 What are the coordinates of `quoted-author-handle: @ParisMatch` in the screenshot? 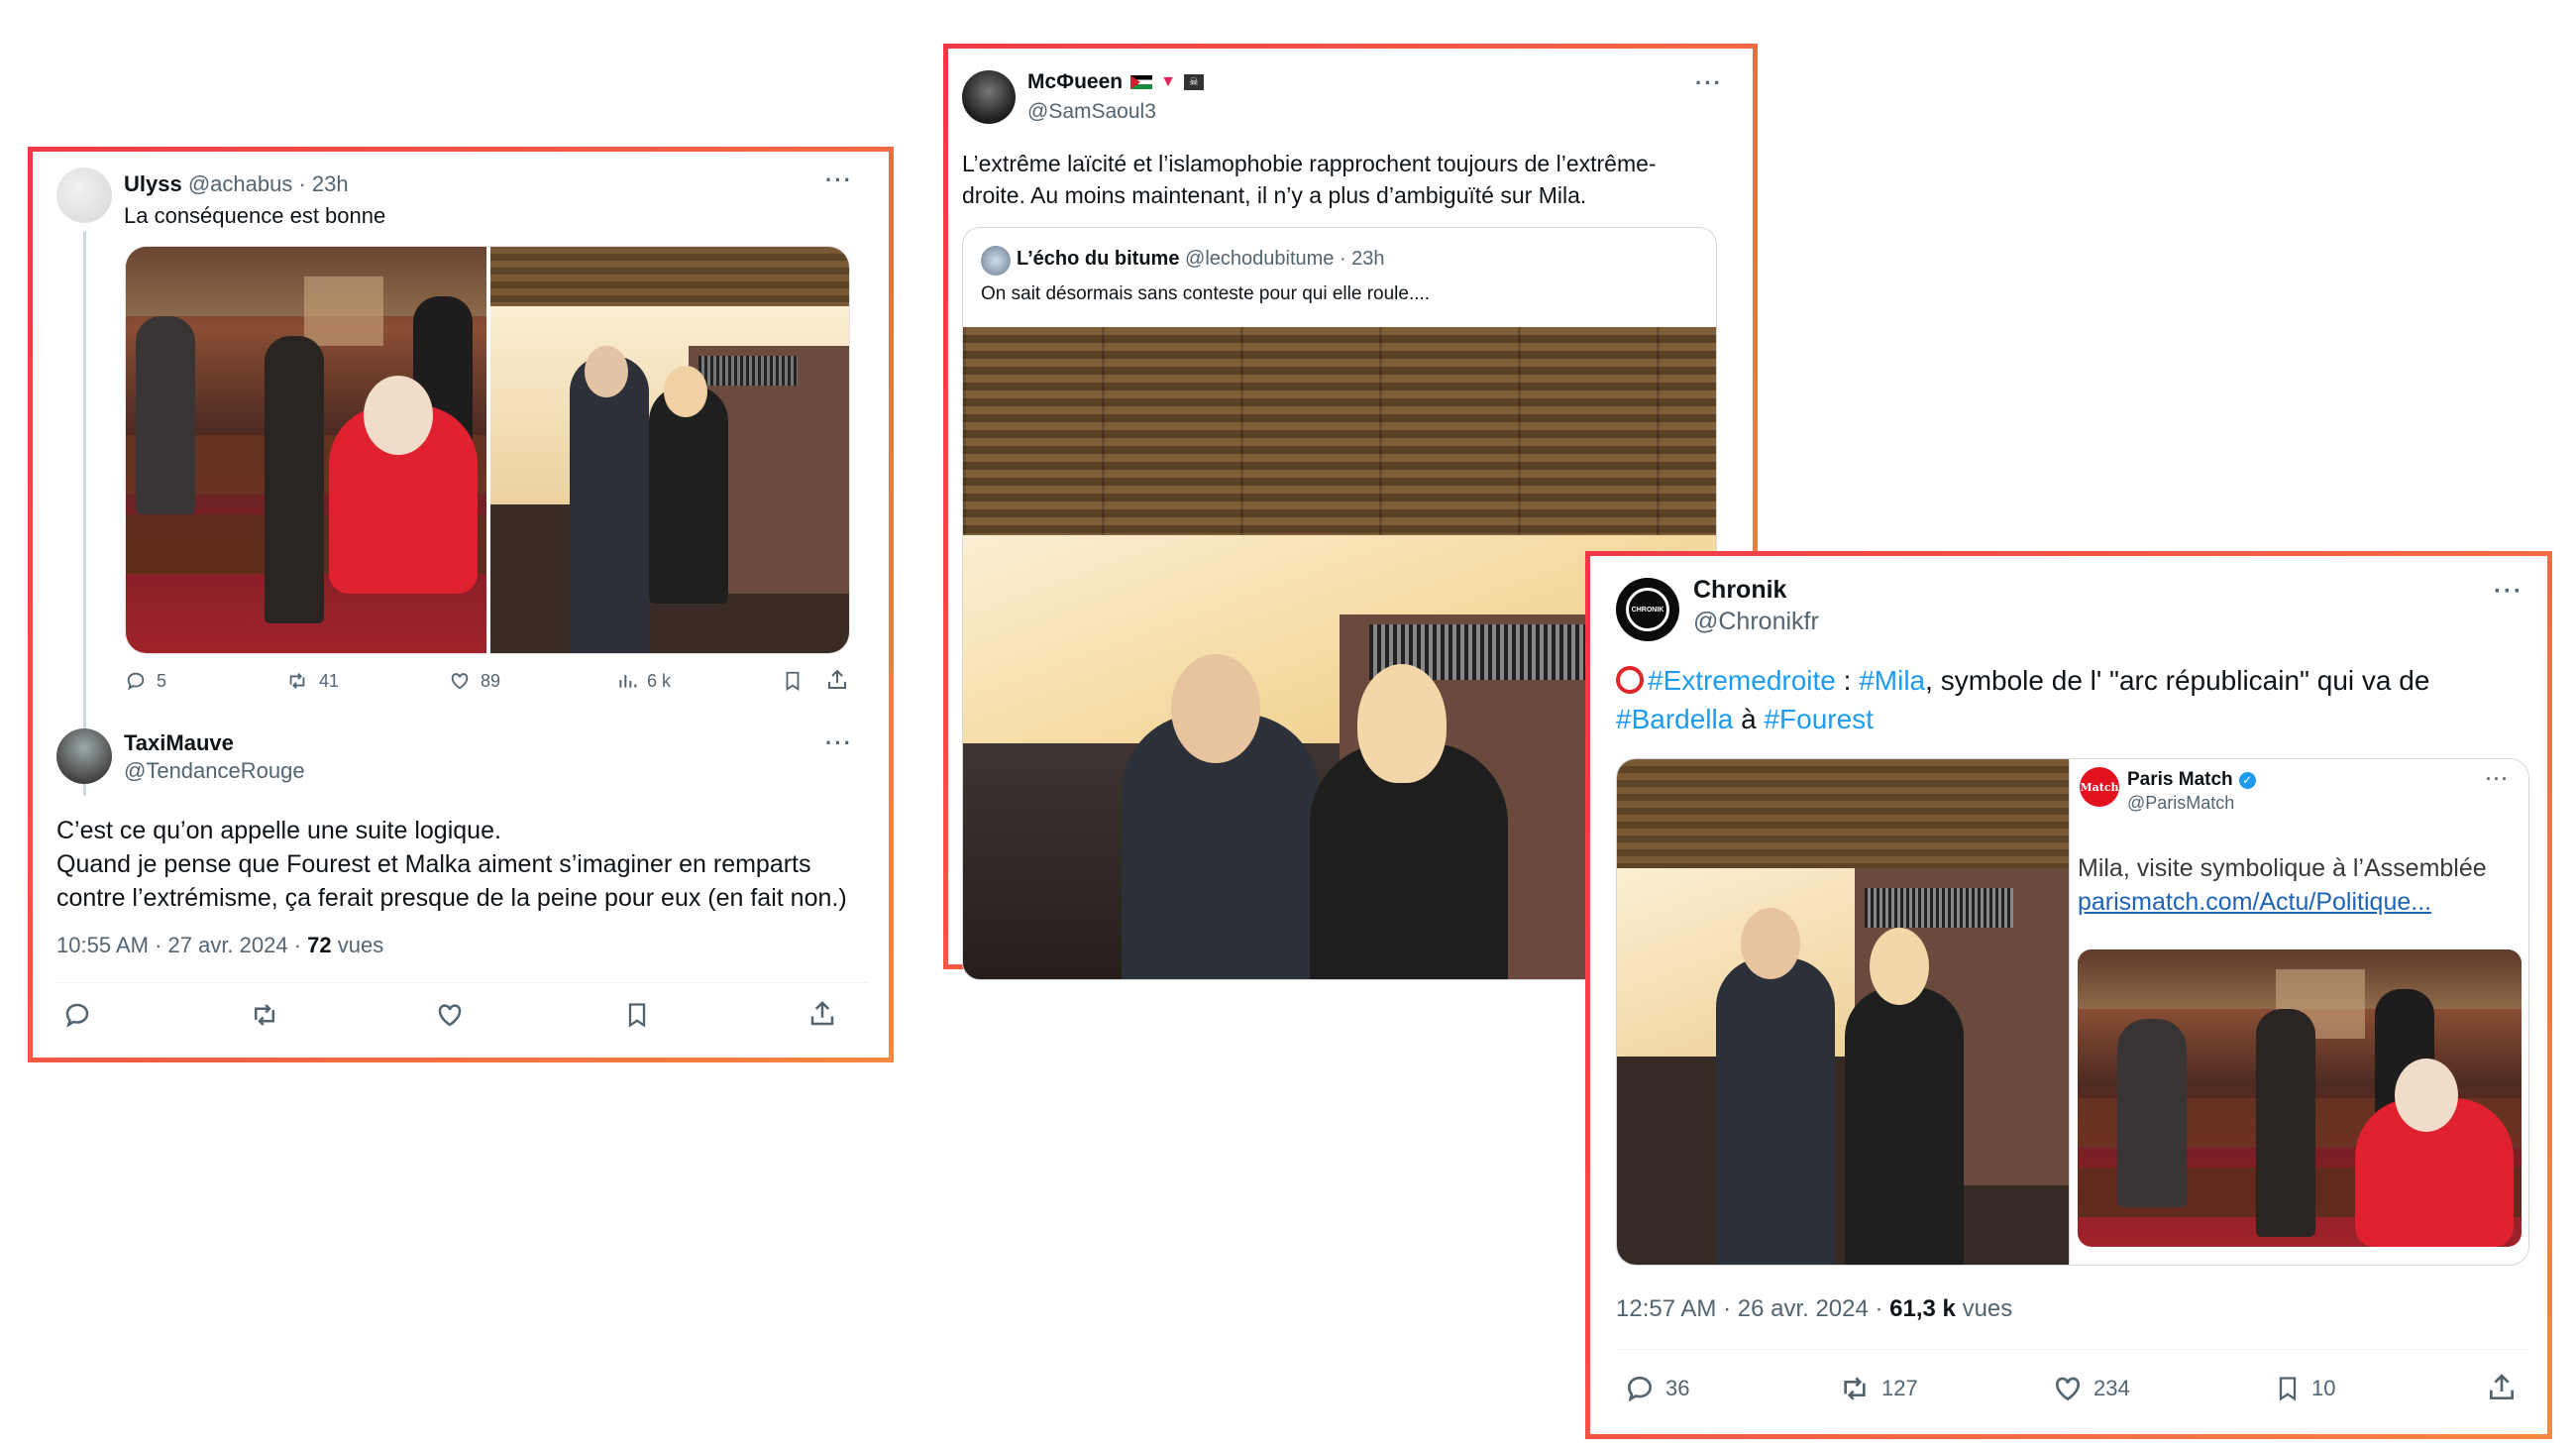 It's located at (2180, 803).